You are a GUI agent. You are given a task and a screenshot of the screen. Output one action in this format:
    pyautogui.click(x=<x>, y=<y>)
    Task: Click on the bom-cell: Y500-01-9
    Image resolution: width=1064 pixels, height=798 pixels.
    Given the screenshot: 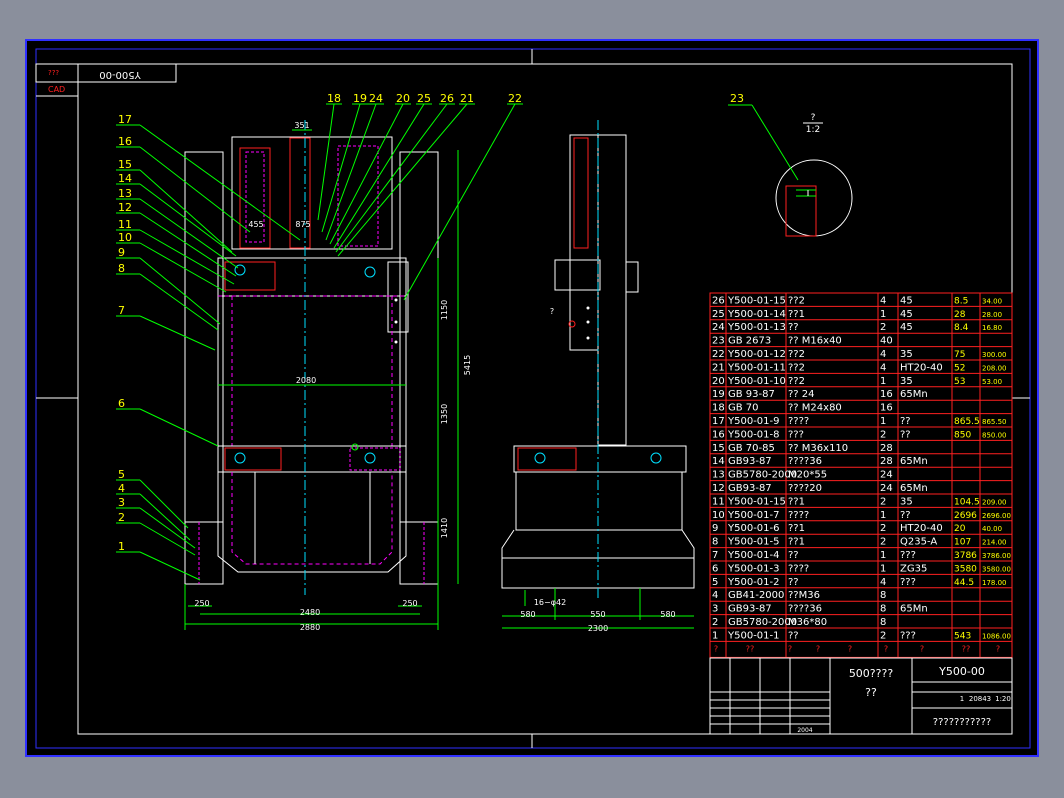 What is the action you would take?
    pyautogui.click(x=753, y=421)
    